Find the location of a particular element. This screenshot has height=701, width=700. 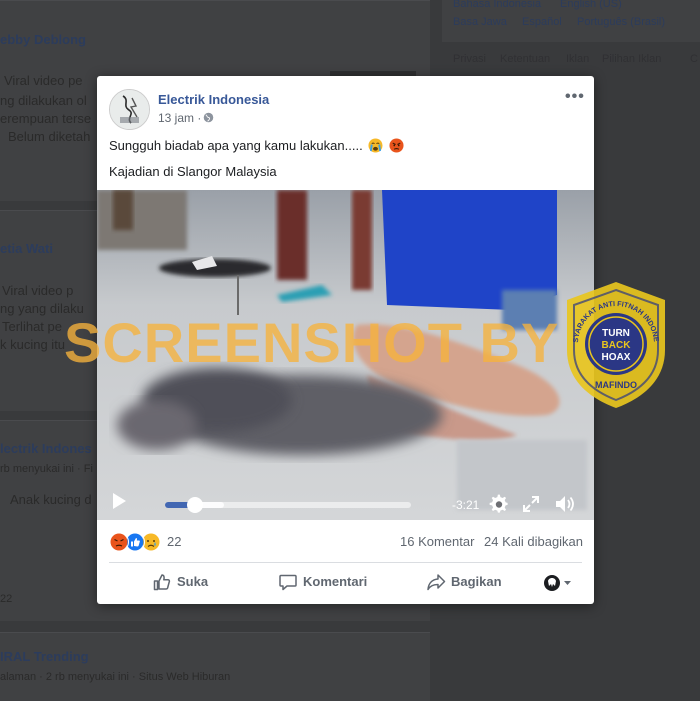

angry-face-icon is located at coordinates (396, 145).